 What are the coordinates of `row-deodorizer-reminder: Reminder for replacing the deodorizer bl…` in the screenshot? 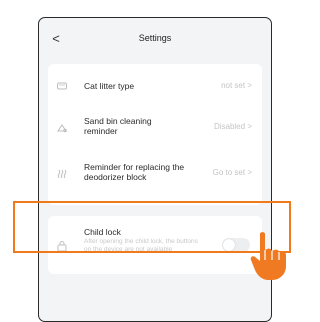 It's located at (155, 174).